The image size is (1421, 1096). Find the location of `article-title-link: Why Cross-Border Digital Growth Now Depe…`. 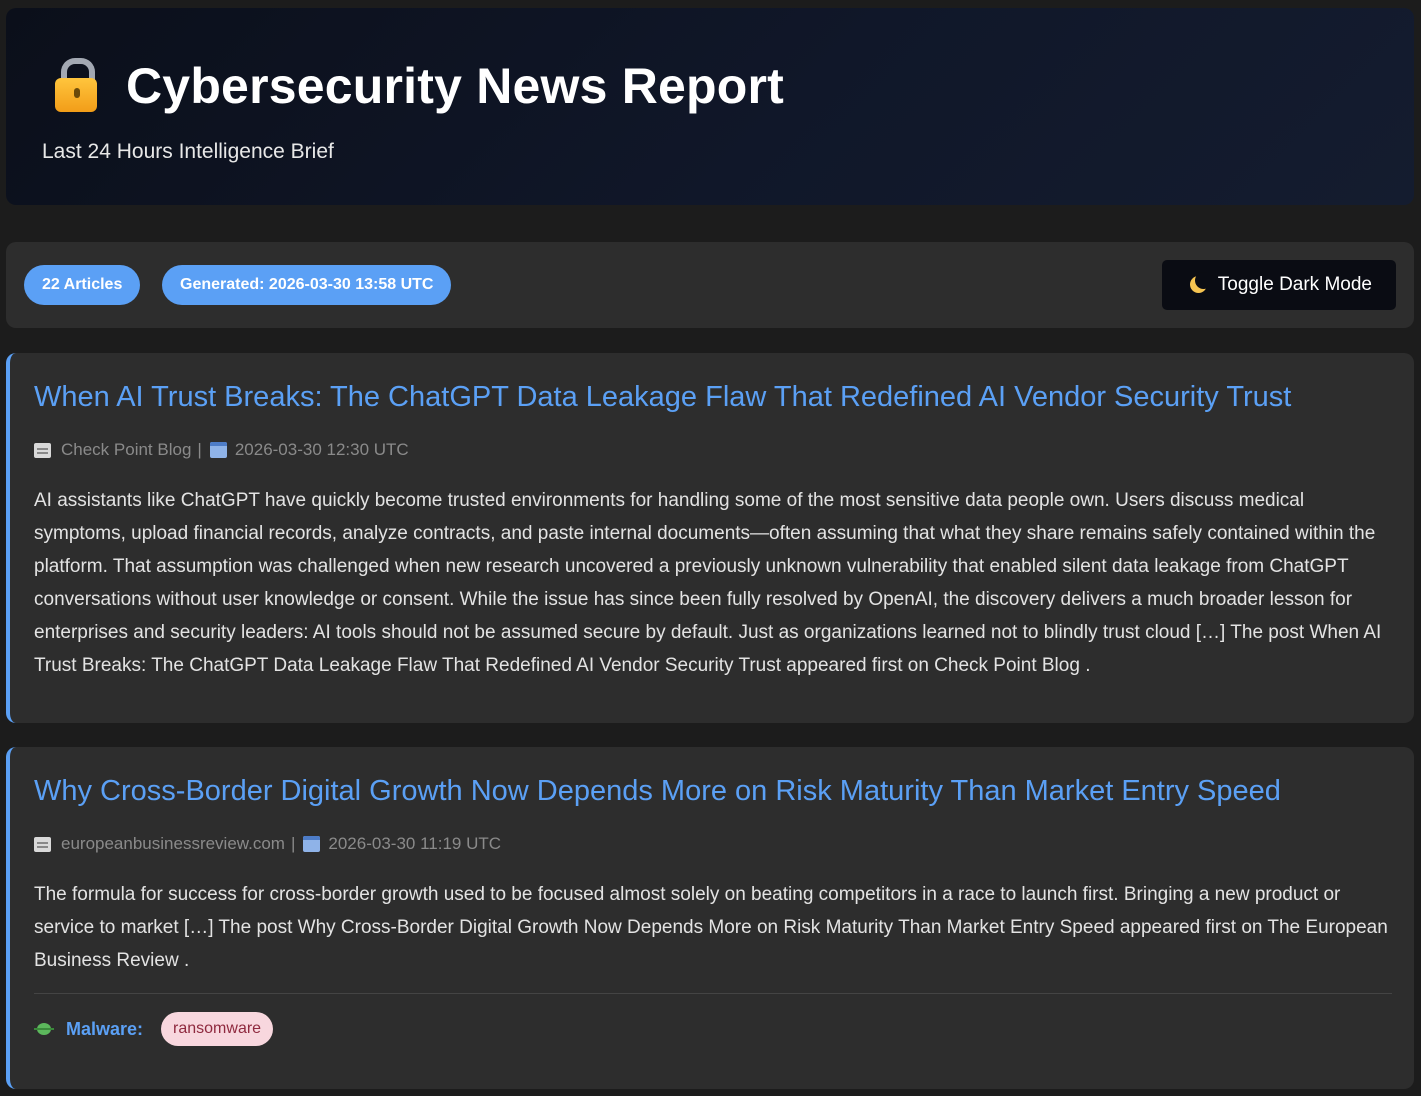

article-title-link: Why Cross-Border Digital Growth Now Depe… is located at coordinates (657, 791).